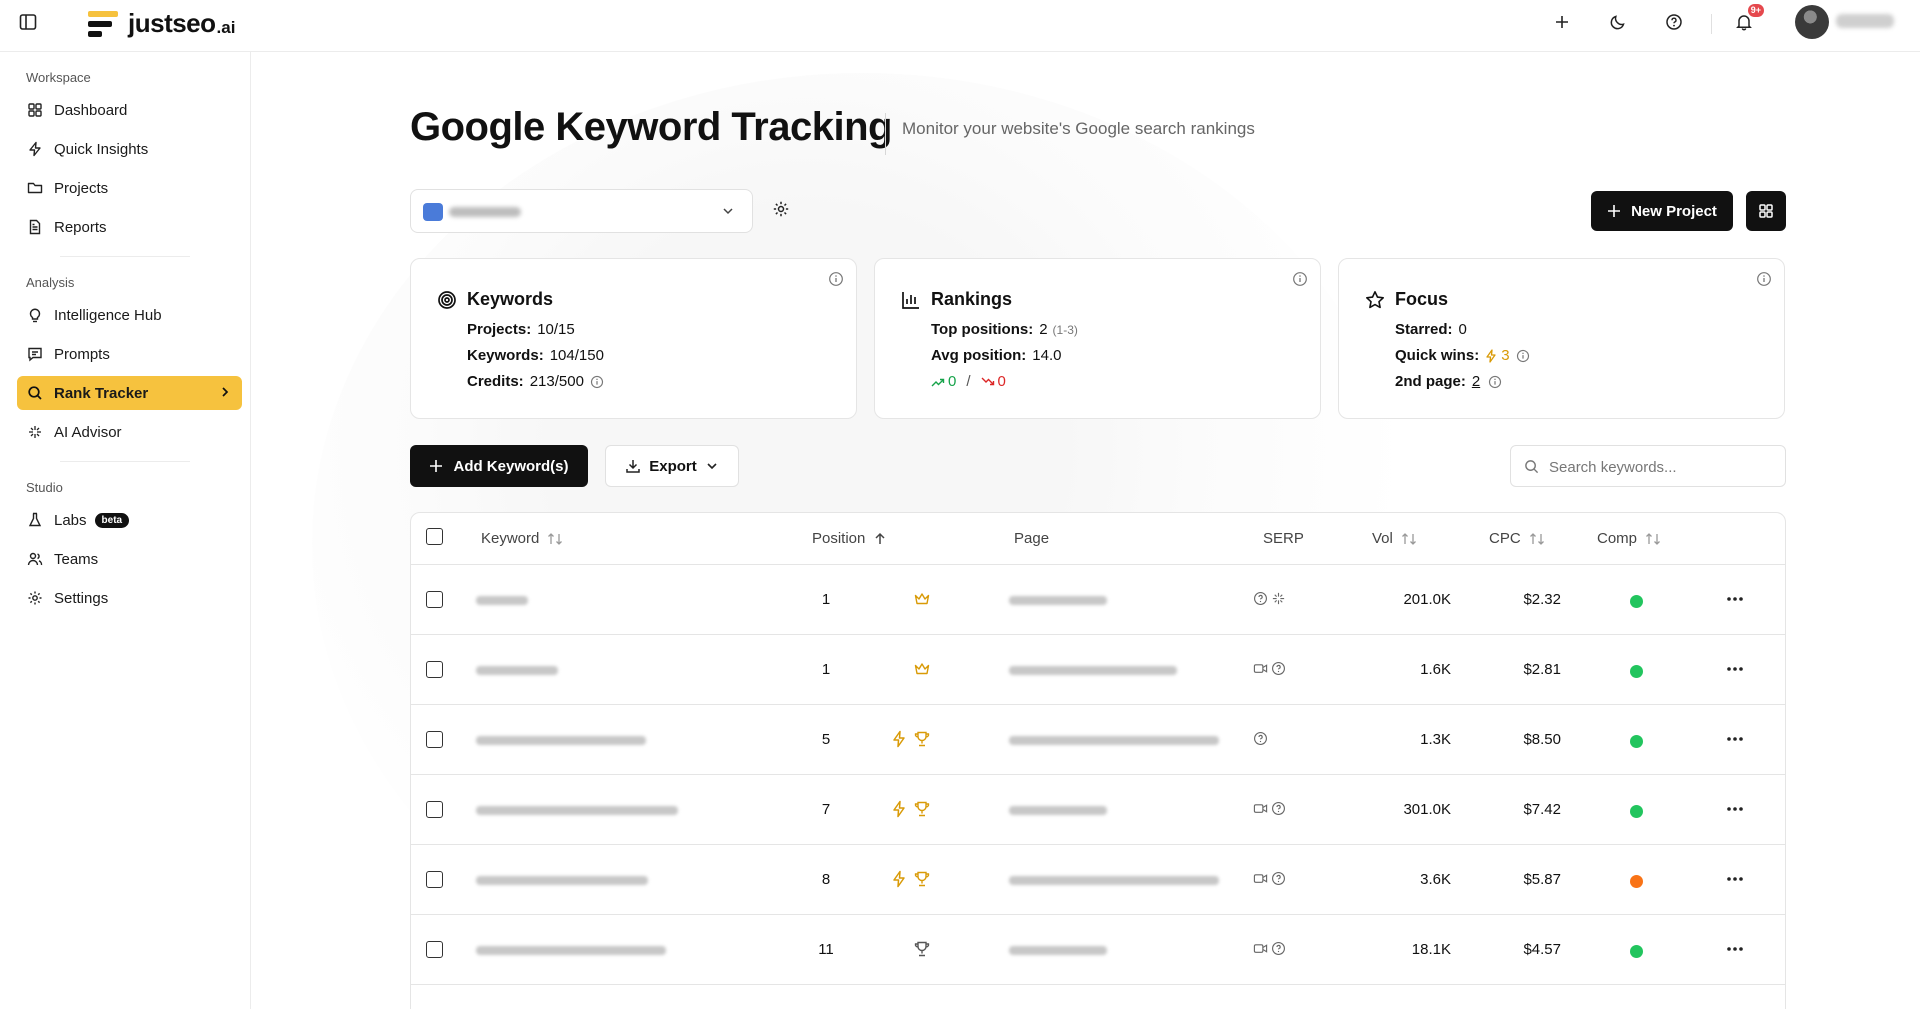 The width and height of the screenshot is (1920, 1009). I want to click on export-button: Export, so click(672, 466).